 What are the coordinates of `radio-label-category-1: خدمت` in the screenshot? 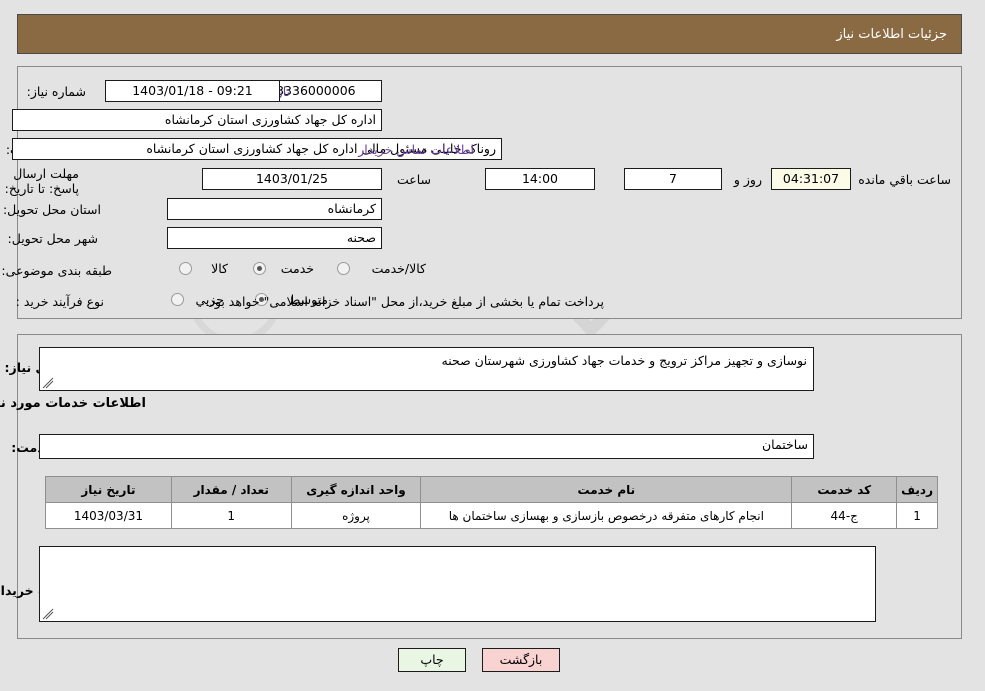 It's located at (298, 269).